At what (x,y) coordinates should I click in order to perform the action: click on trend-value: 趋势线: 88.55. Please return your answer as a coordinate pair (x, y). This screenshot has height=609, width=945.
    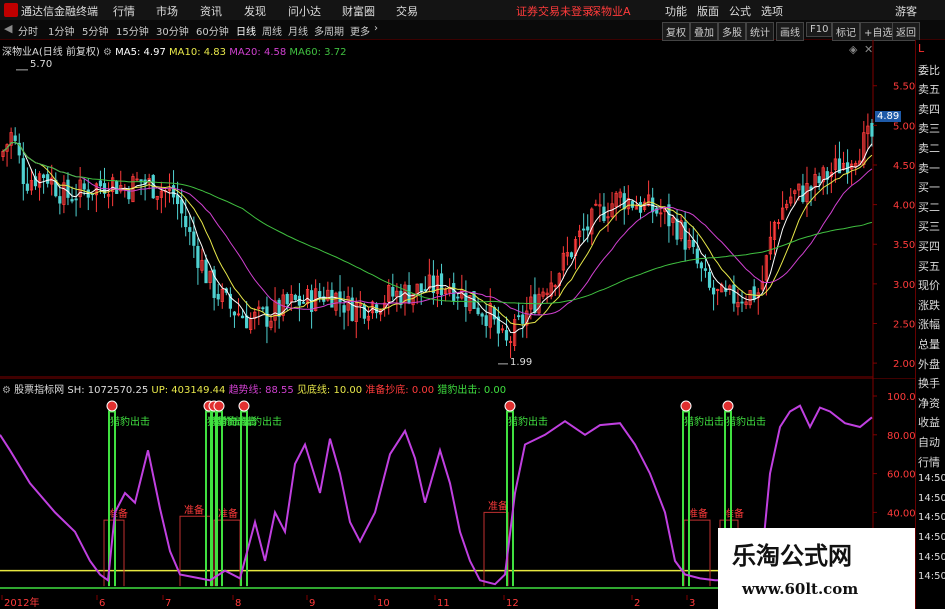
    Looking at the image, I should click on (261, 390).